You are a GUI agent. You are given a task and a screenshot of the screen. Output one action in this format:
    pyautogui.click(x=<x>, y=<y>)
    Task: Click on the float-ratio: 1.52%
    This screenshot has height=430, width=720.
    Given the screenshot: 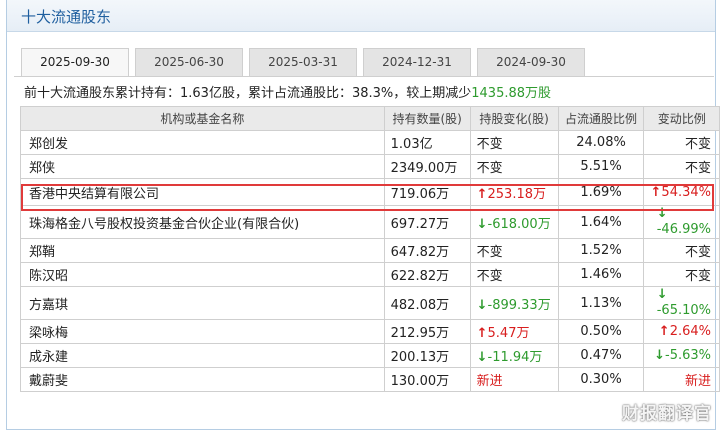 What is the action you would take?
    pyautogui.click(x=601, y=250)
    